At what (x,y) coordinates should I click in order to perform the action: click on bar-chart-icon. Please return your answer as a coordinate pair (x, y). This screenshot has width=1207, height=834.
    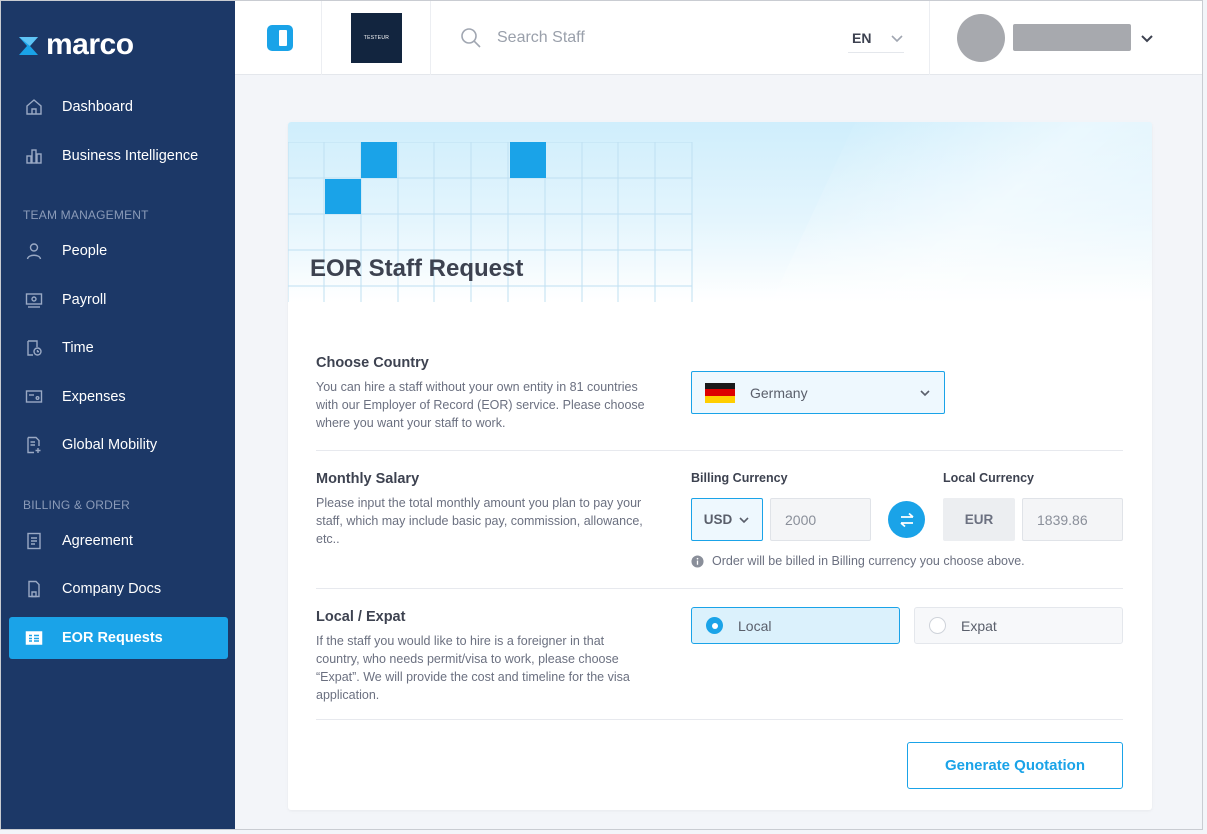
    Looking at the image, I should click on (34, 156).